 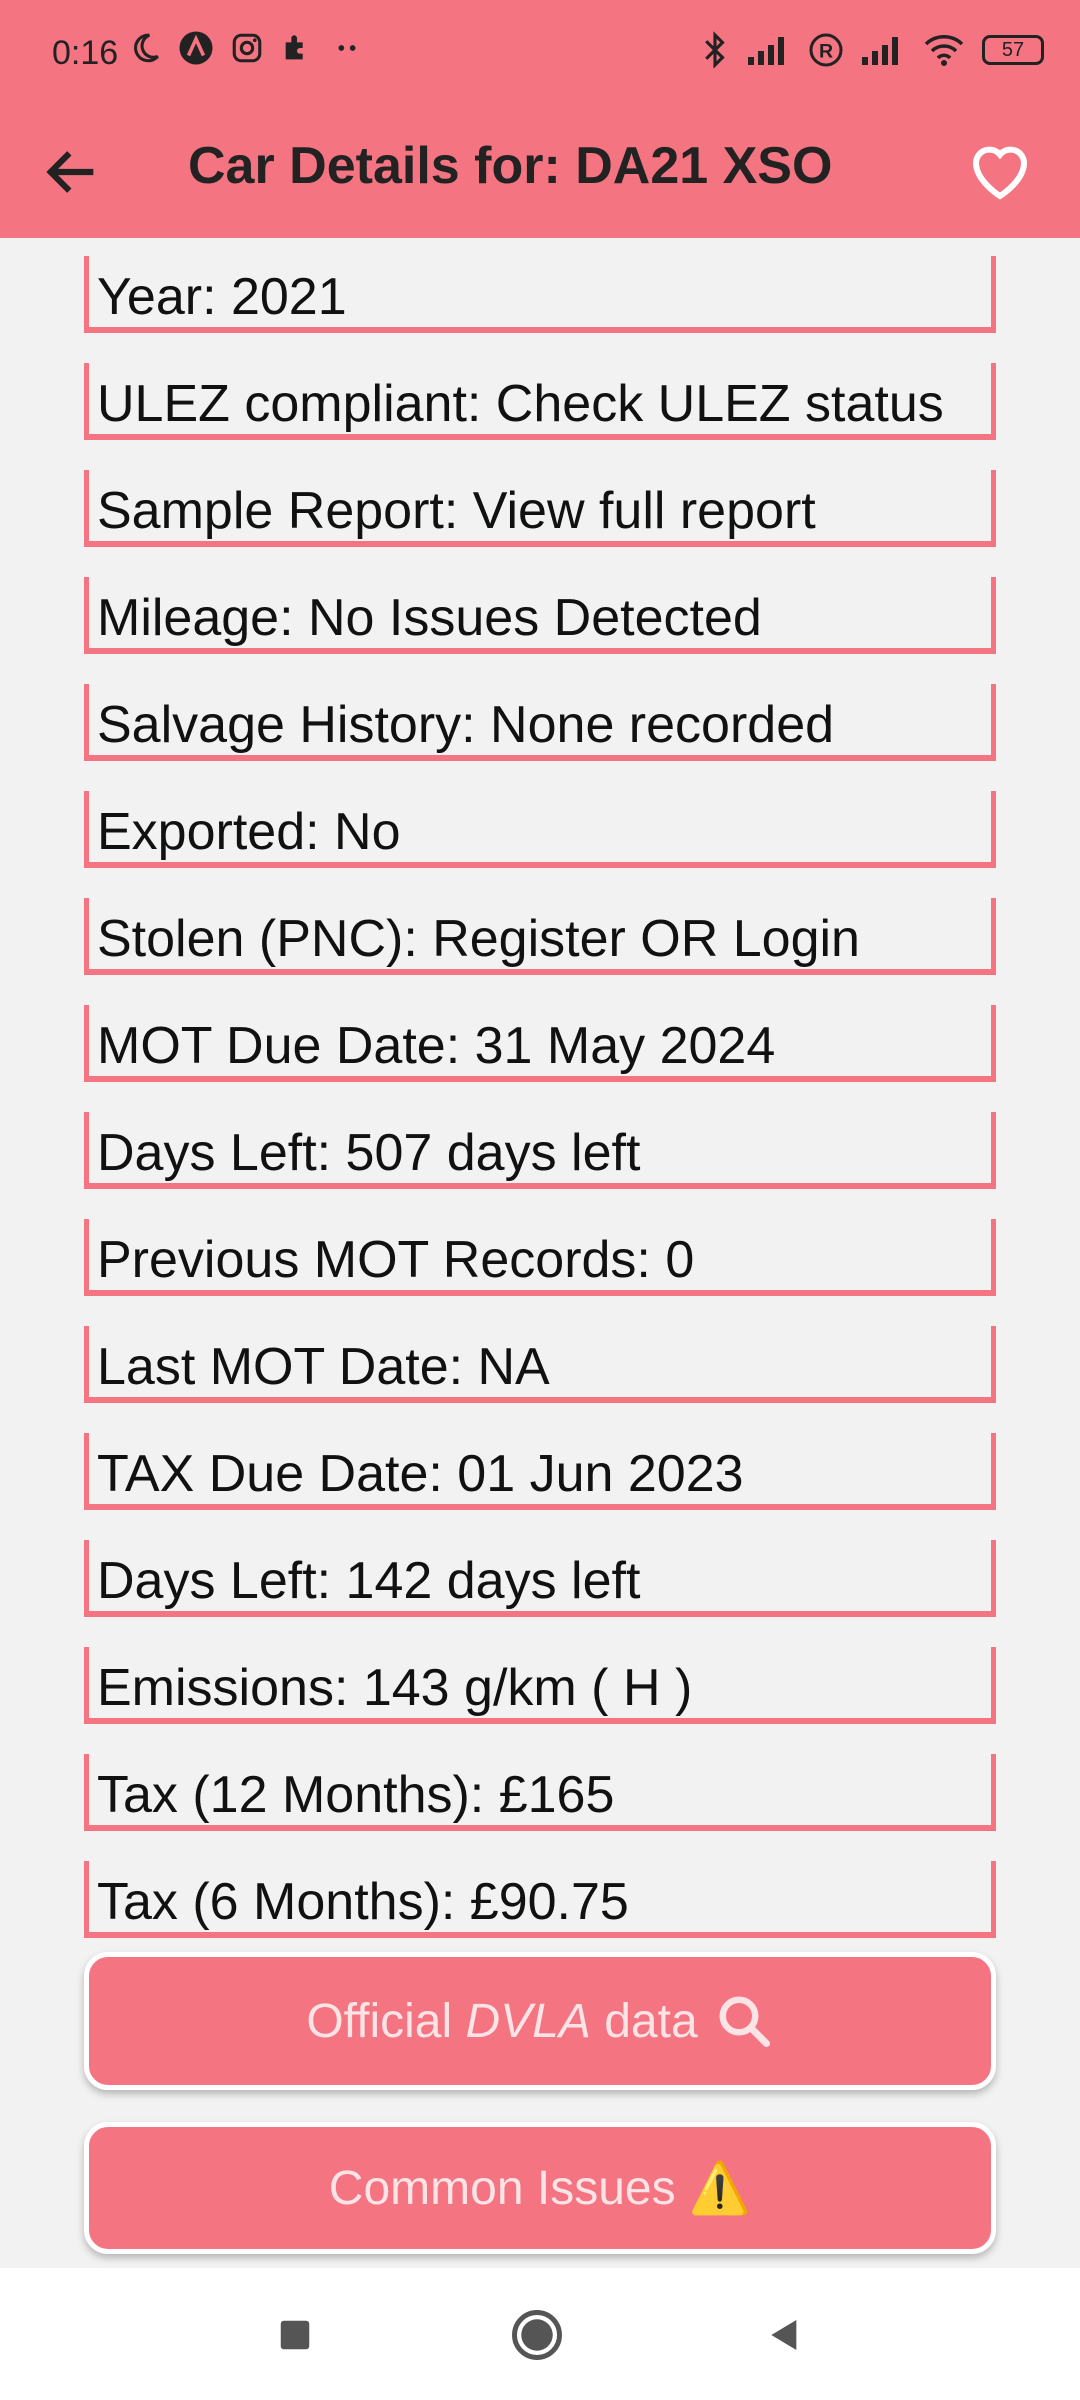 I want to click on more-dots-icon, so click(x=347, y=48).